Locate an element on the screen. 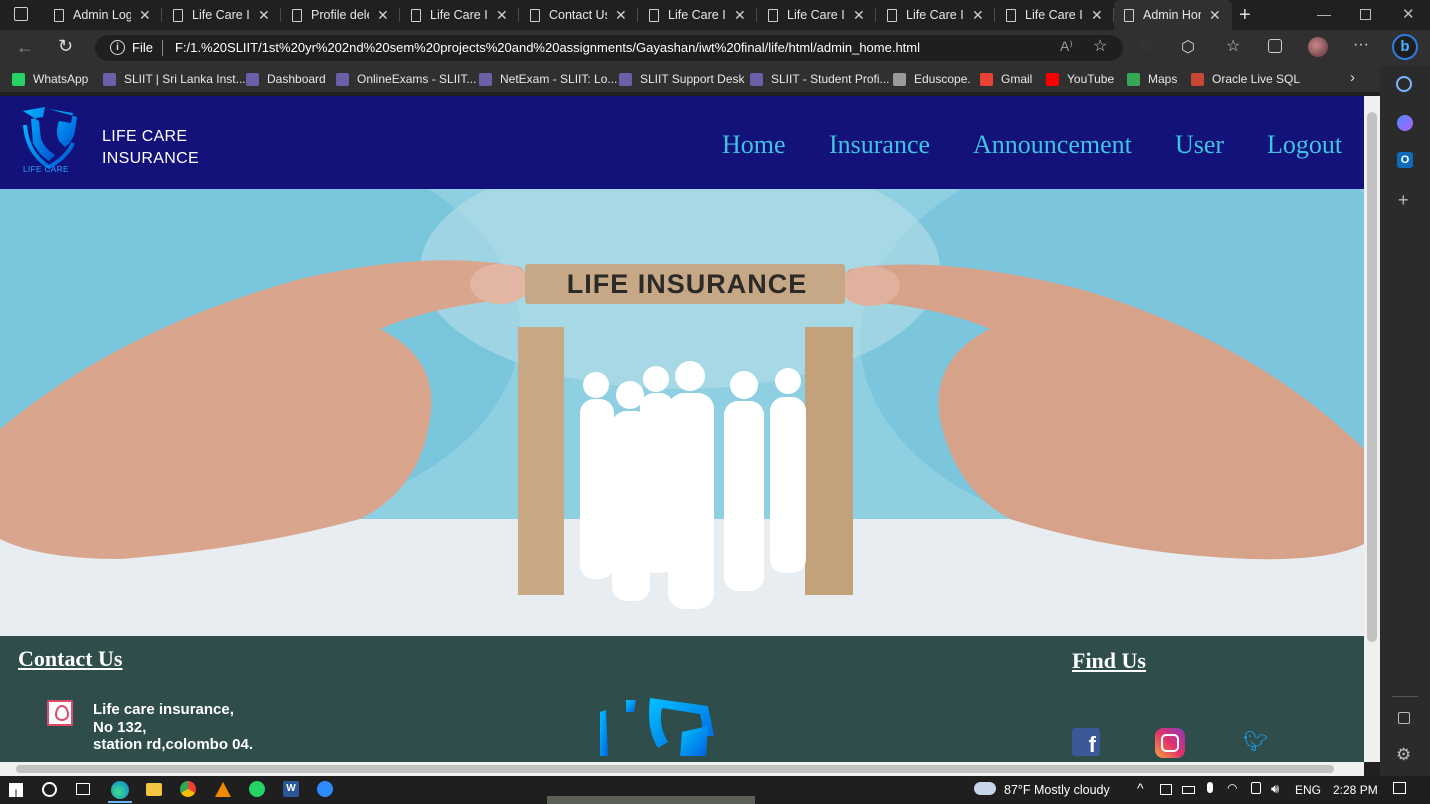 The image size is (1430, 804). tab-item: Contact Us ✕ is located at coordinates (579, 15).